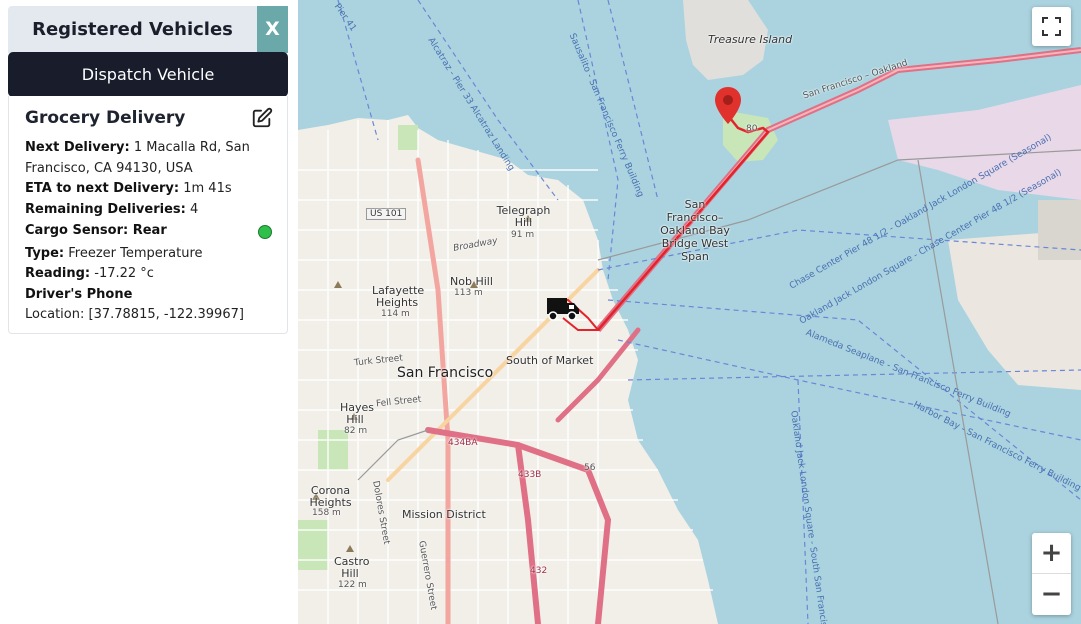 The height and width of the screenshot is (624, 1081). Describe the element at coordinates (356, 431) in the screenshot. I see `label-hayes-elev: 82 m` at that location.